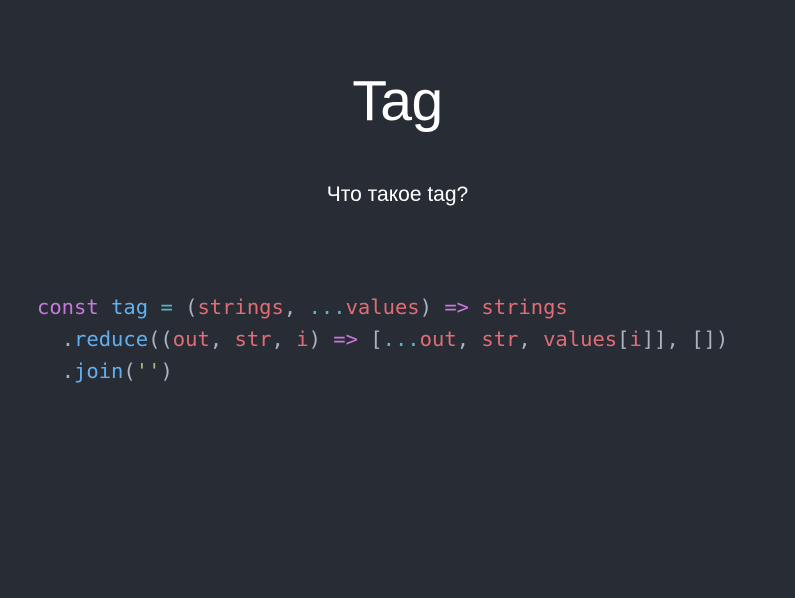 The height and width of the screenshot is (598, 795). What do you see at coordinates (111, 339) in the screenshot?
I see `code-token: reduce` at bounding box center [111, 339].